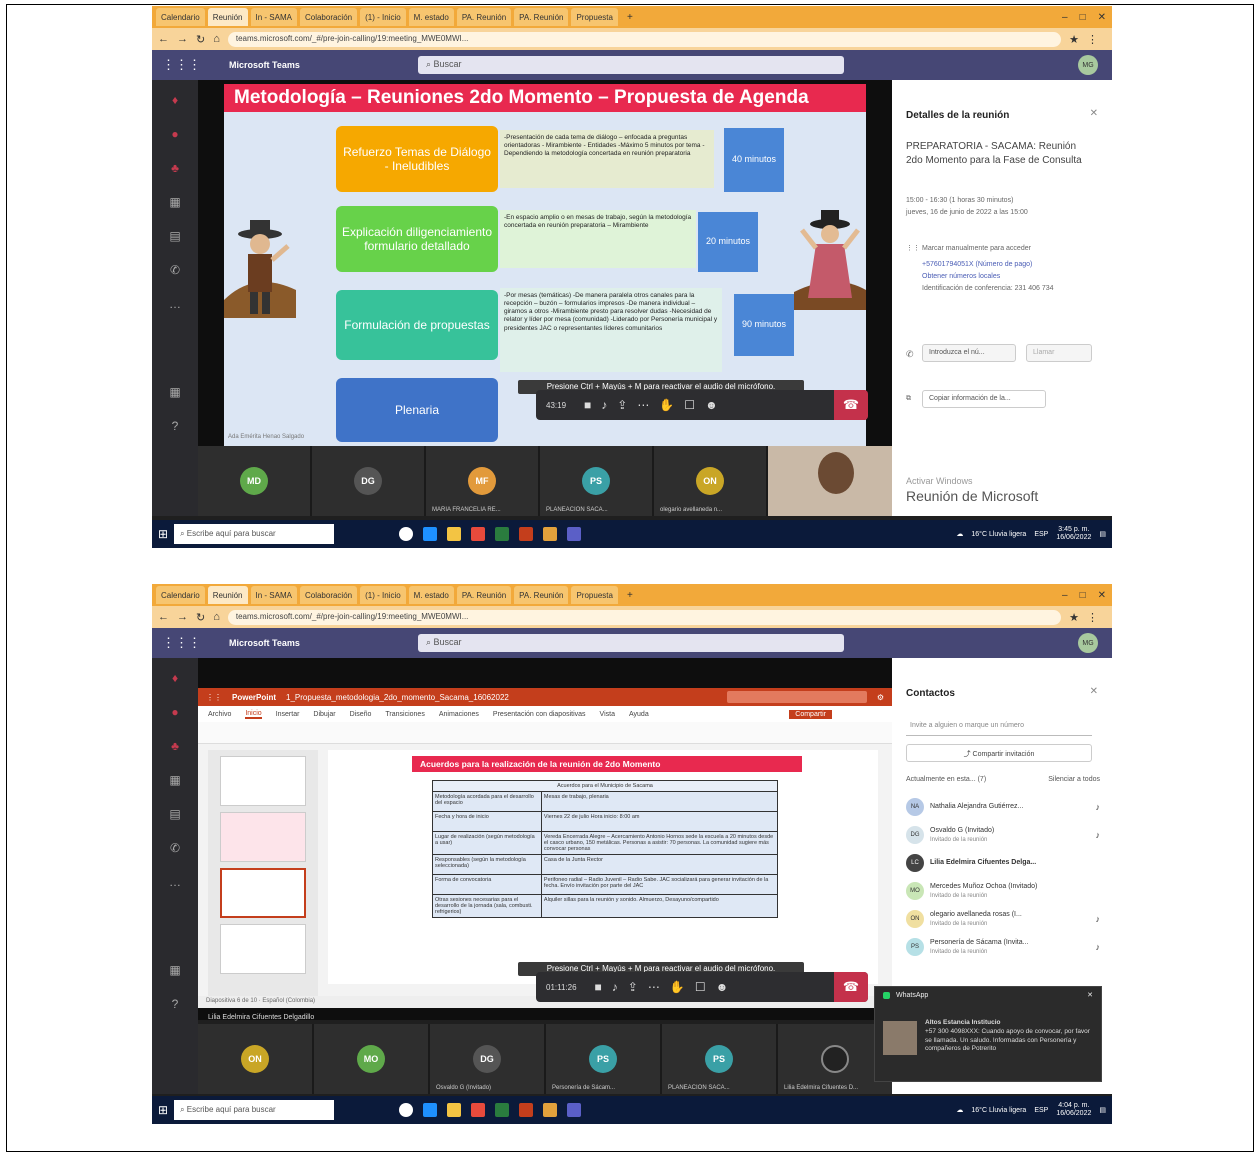  What do you see at coordinates (615, 987) in the screenshot?
I see `microphone-icon: ♪` at bounding box center [615, 987].